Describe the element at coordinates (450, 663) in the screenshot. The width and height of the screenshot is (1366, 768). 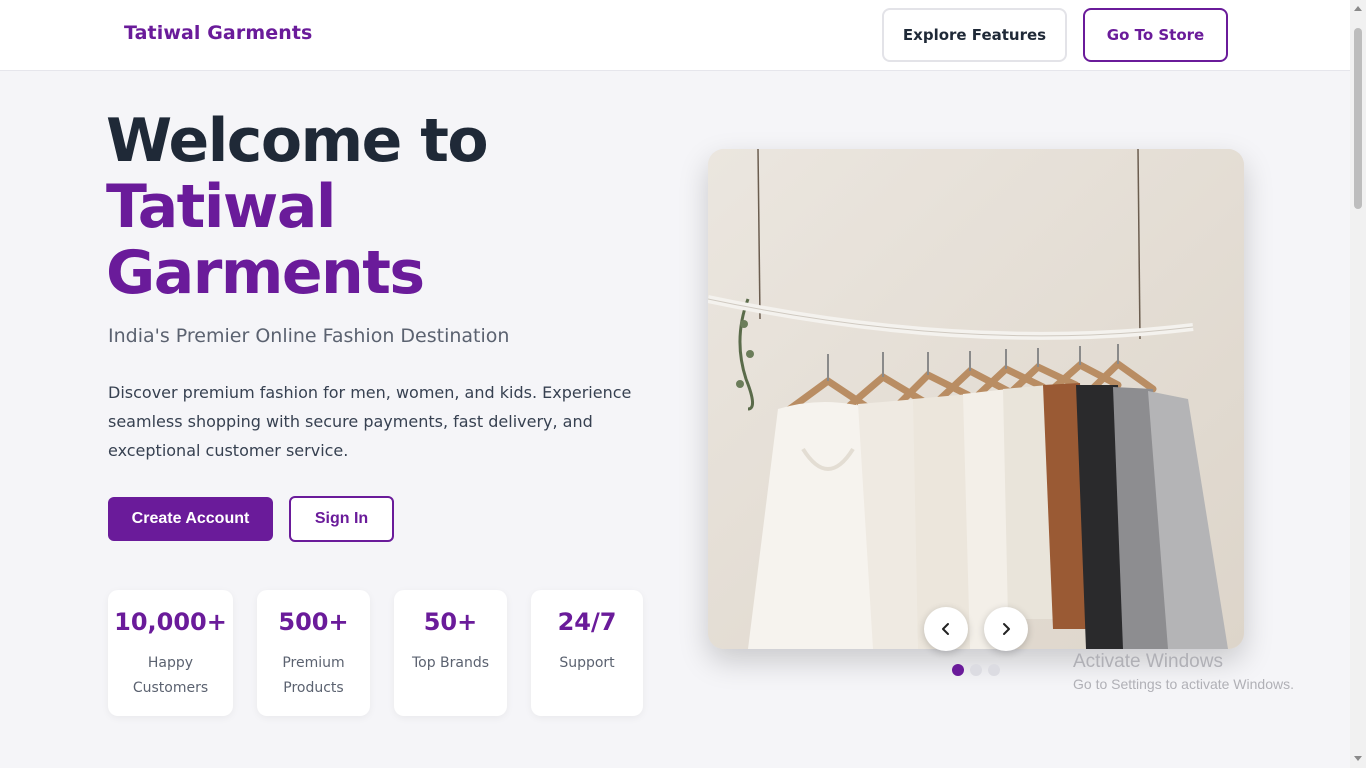
I see `stat-label: Top Brands` at that location.